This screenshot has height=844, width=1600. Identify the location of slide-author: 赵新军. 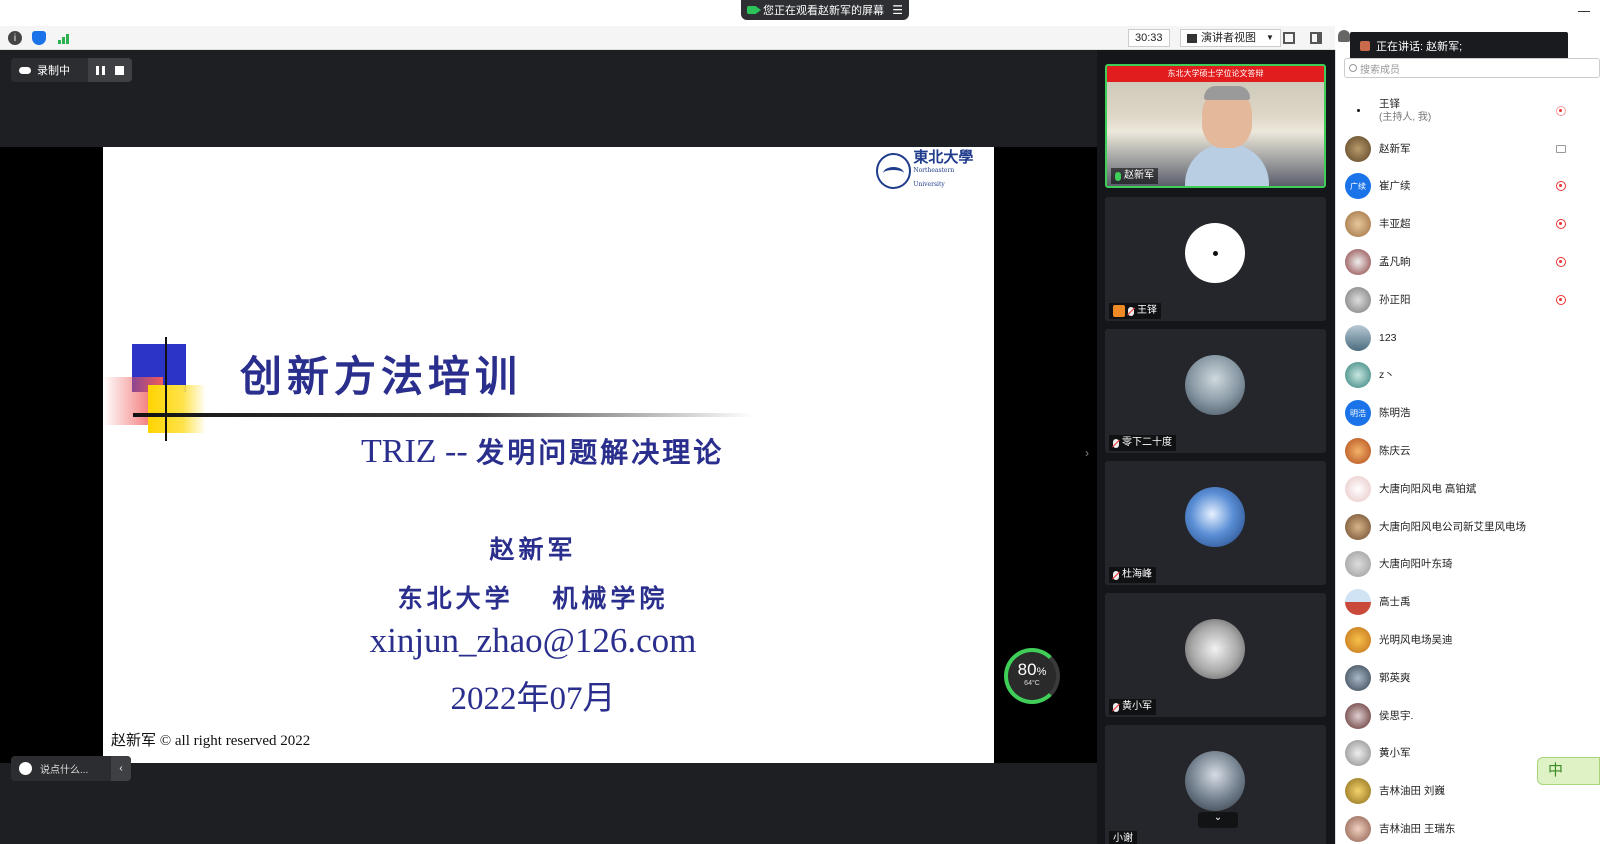
(533, 549).